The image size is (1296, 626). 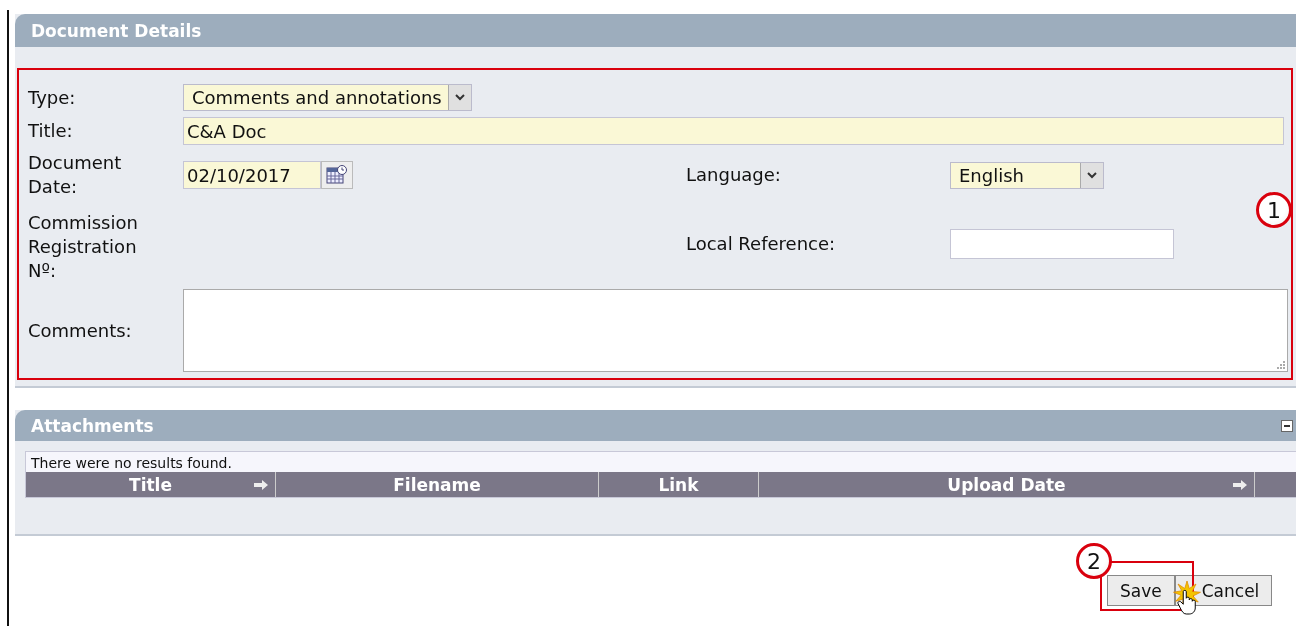 I want to click on field-label: Local Reference:, so click(x=761, y=244).